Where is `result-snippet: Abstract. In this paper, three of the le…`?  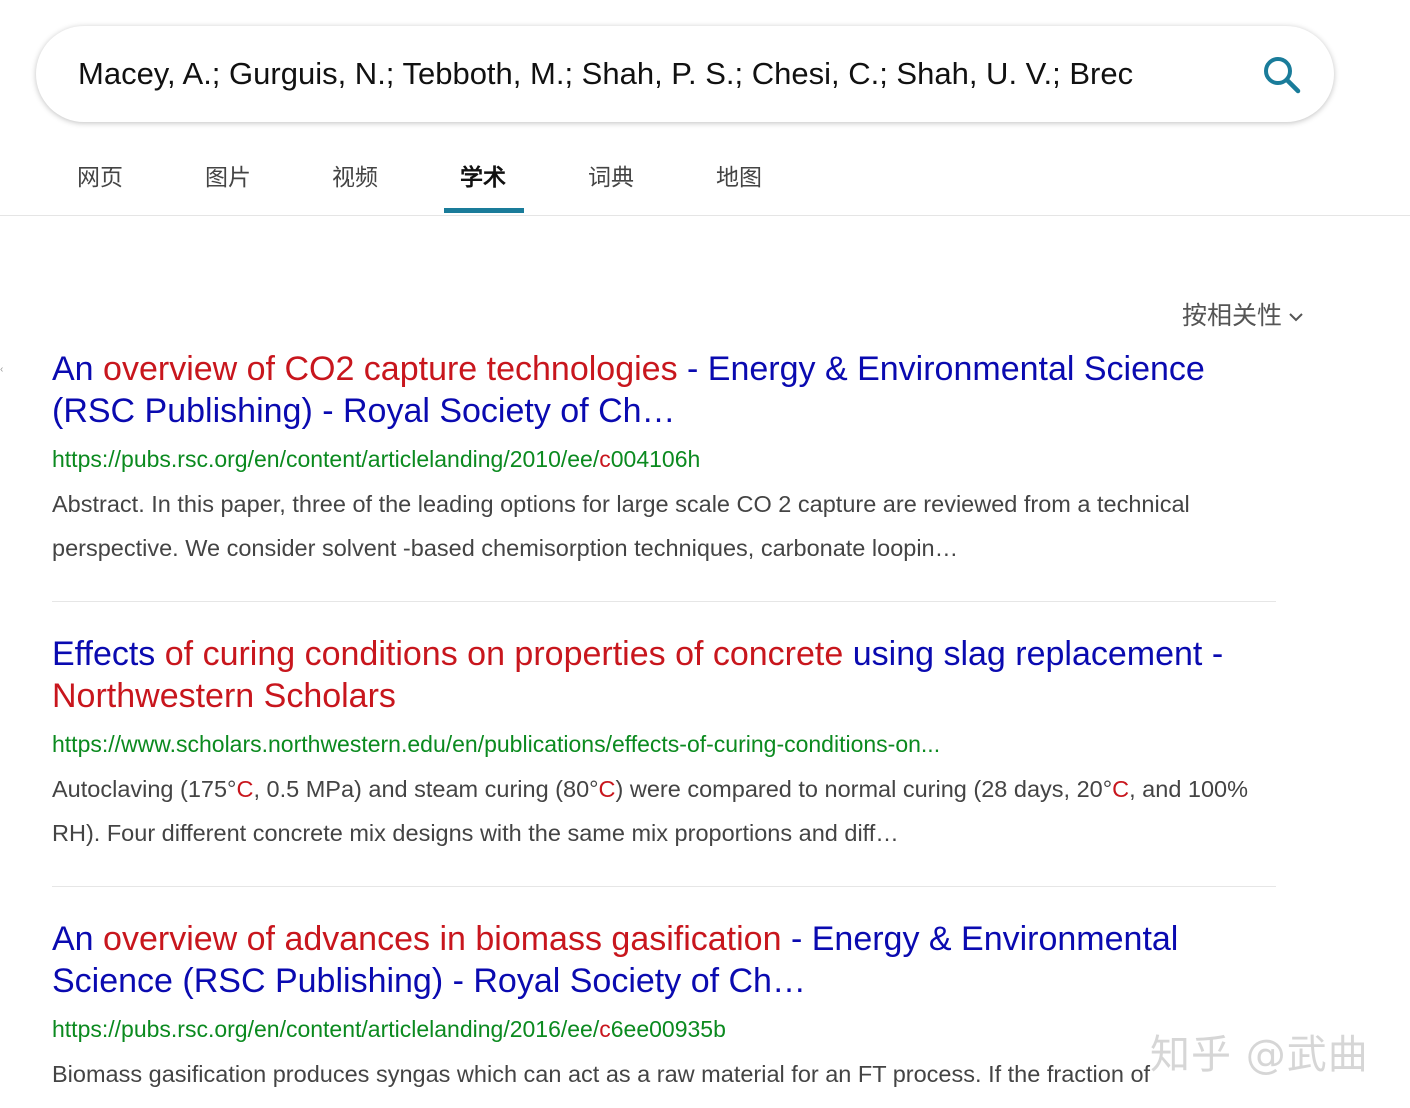 result-snippet: Abstract. In this paper, three of the le… is located at coordinates (664, 526).